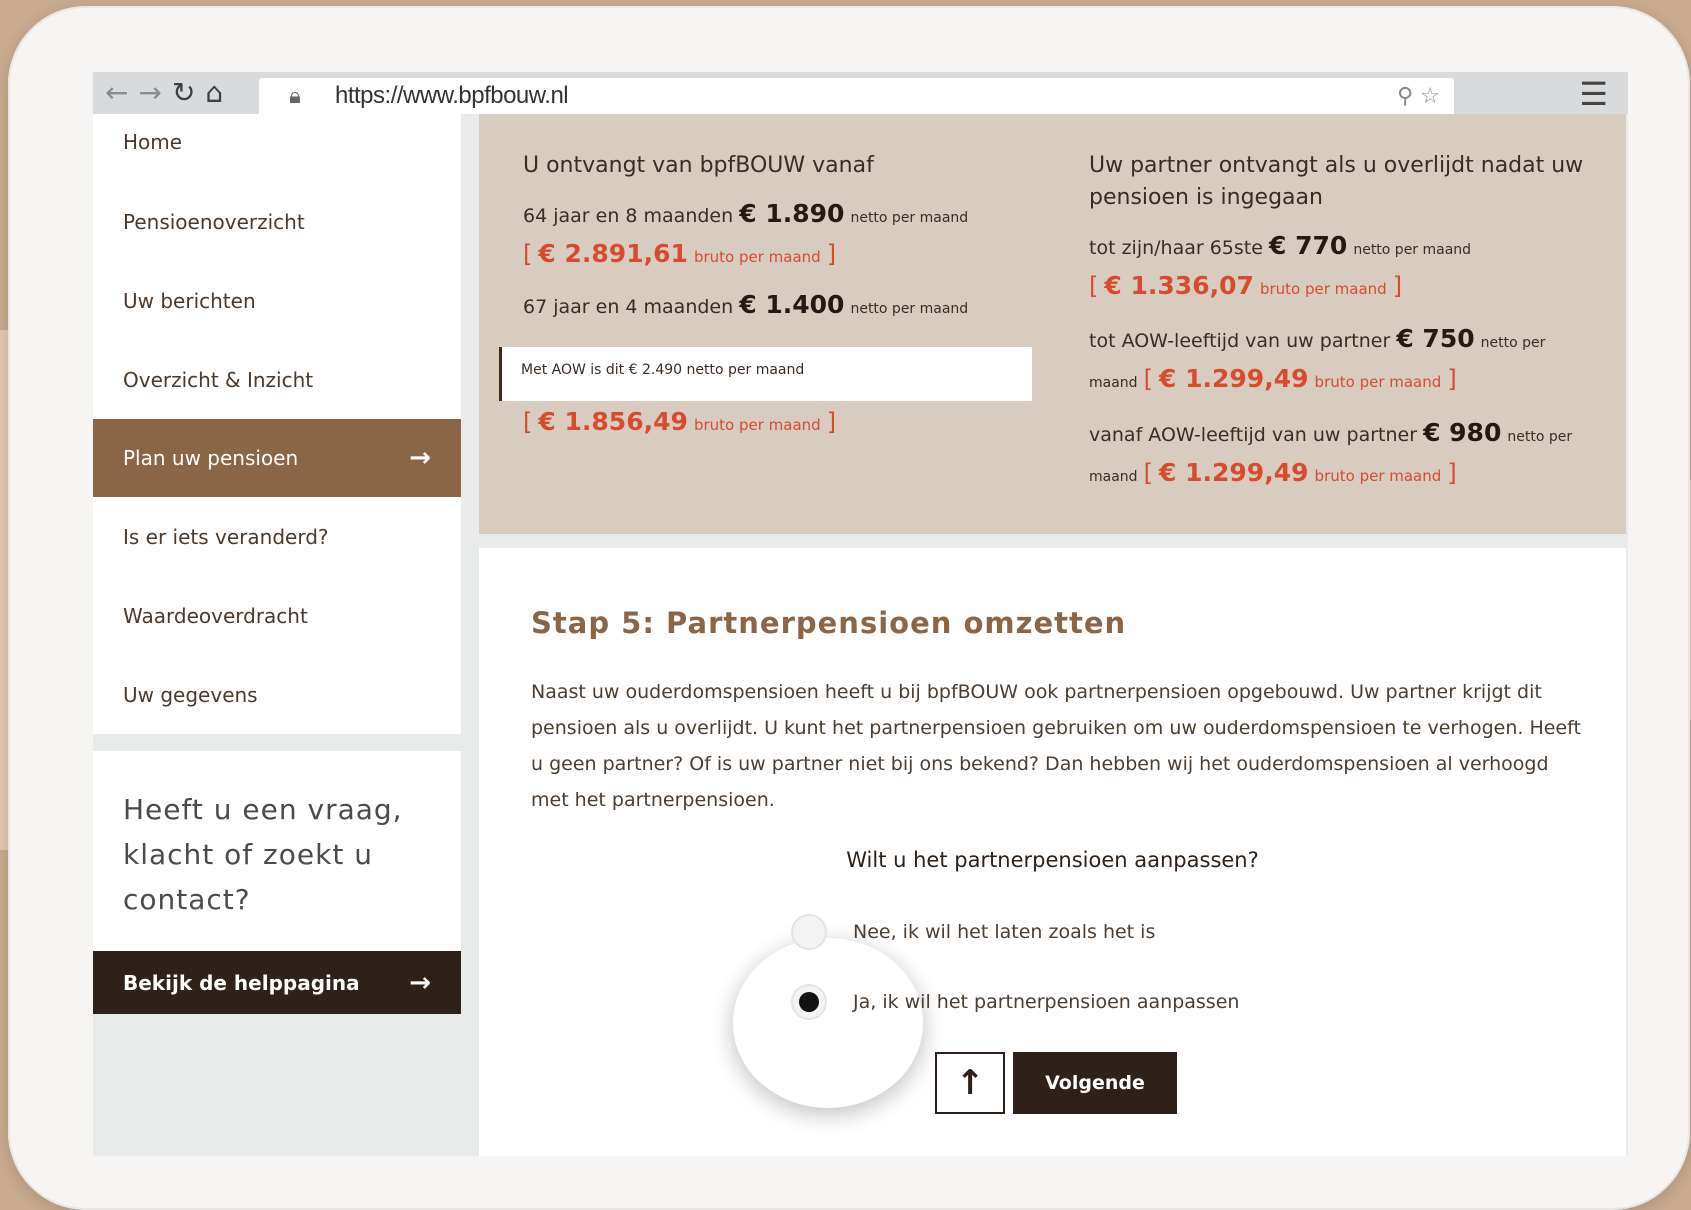 The height and width of the screenshot is (1210, 1691). What do you see at coordinates (809, 932) in the screenshot?
I see `radio-no` at bounding box center [809, 932].